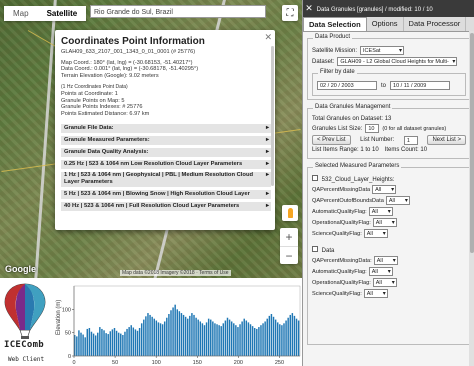  I want to click on prev-list-button: < Prev List, so click(331, 140).